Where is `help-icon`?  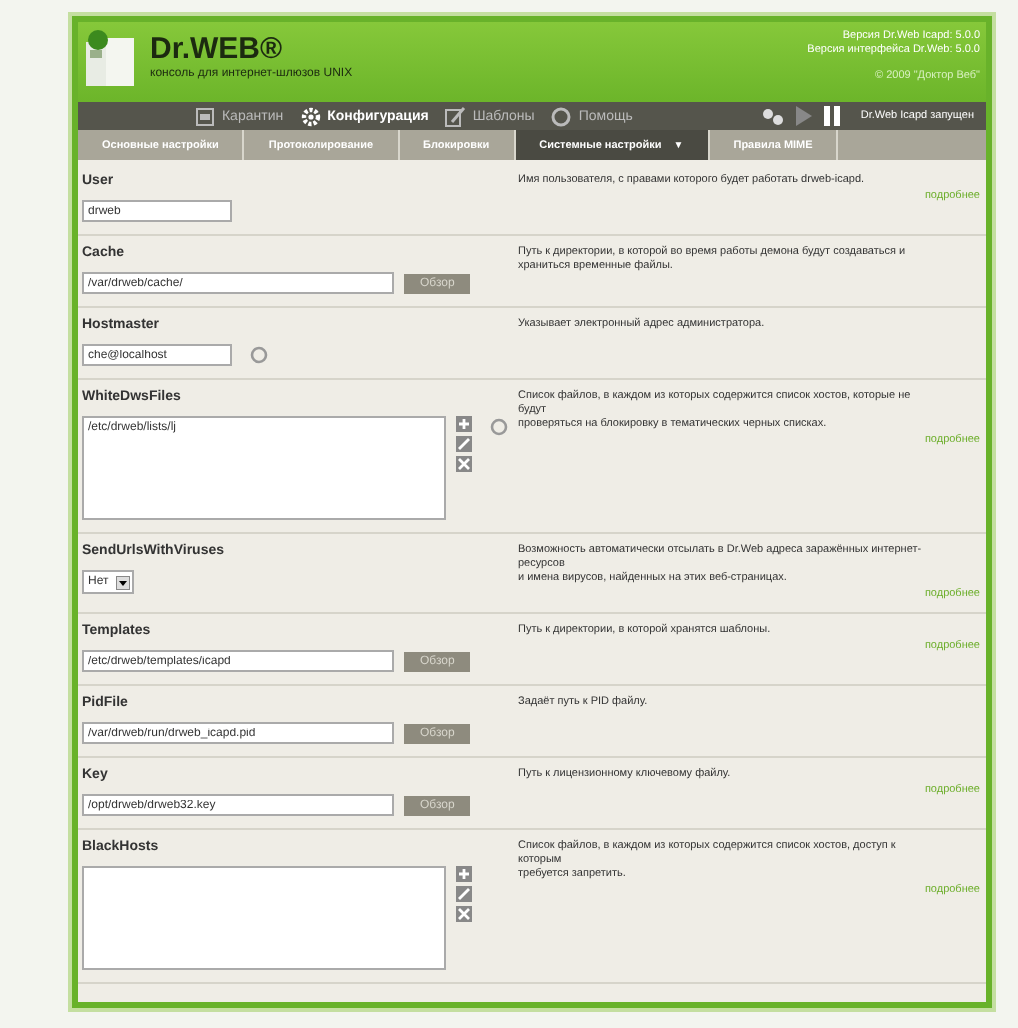
help-icon is located at coordinates (561, 116).